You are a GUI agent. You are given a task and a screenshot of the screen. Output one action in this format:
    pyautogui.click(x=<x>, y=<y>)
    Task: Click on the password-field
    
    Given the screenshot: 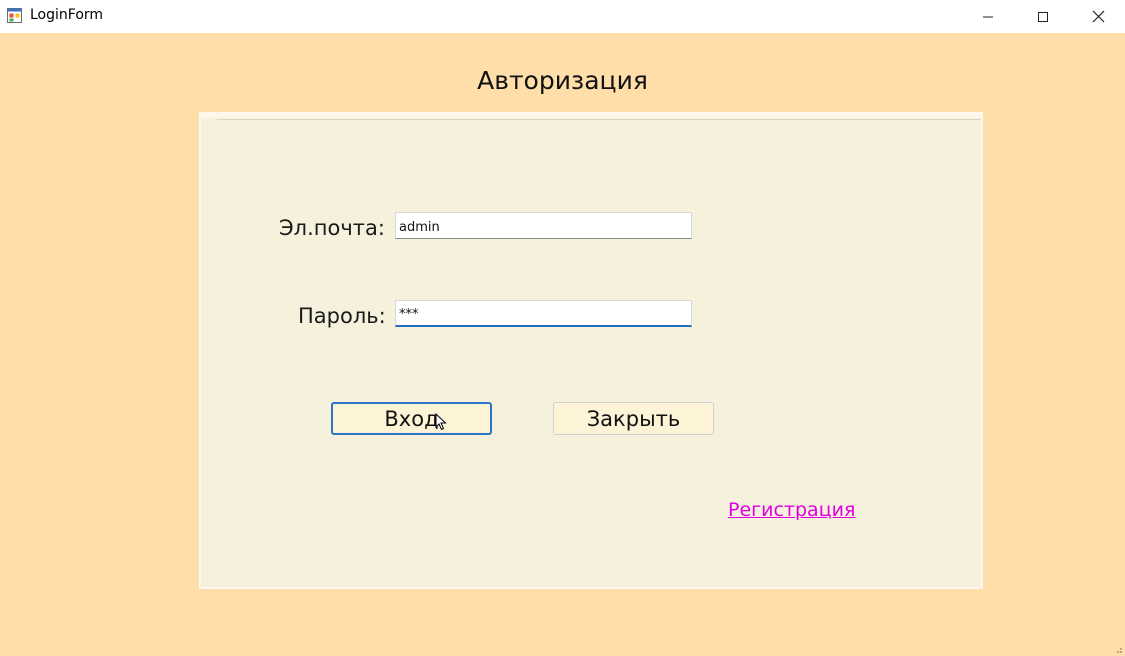 What is the action you would take?
    pyautogui.click(x=543, y=313)
    